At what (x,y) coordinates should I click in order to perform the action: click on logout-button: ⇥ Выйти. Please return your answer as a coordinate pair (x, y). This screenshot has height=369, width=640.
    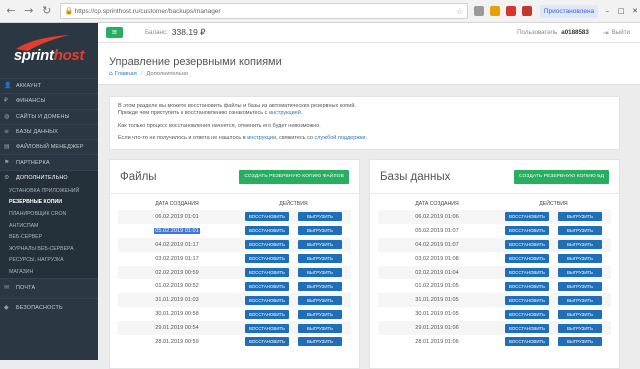
    Looking at the image, I should click on (616, 33).